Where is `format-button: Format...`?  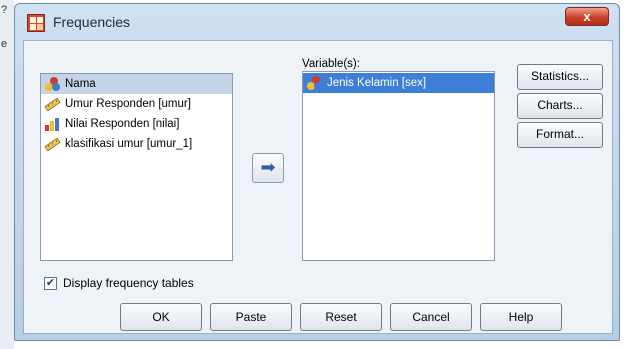
format-button: Format... is located at coordinates (560, 135).